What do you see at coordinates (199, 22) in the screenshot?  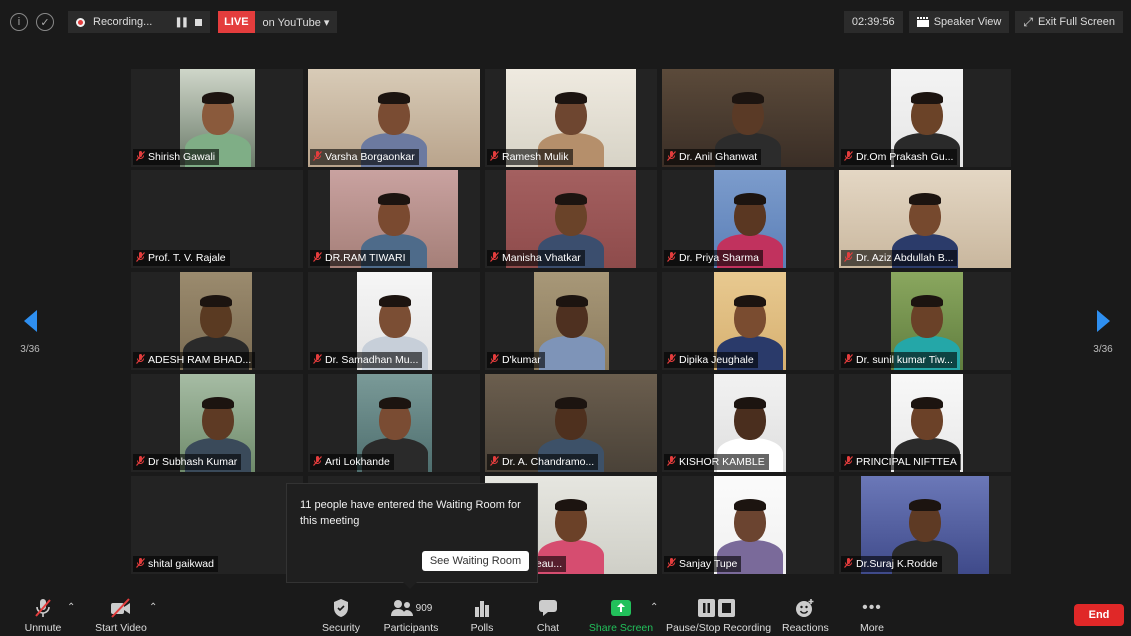 I see `stop-recording-icon` at bounding box center [199, 22].